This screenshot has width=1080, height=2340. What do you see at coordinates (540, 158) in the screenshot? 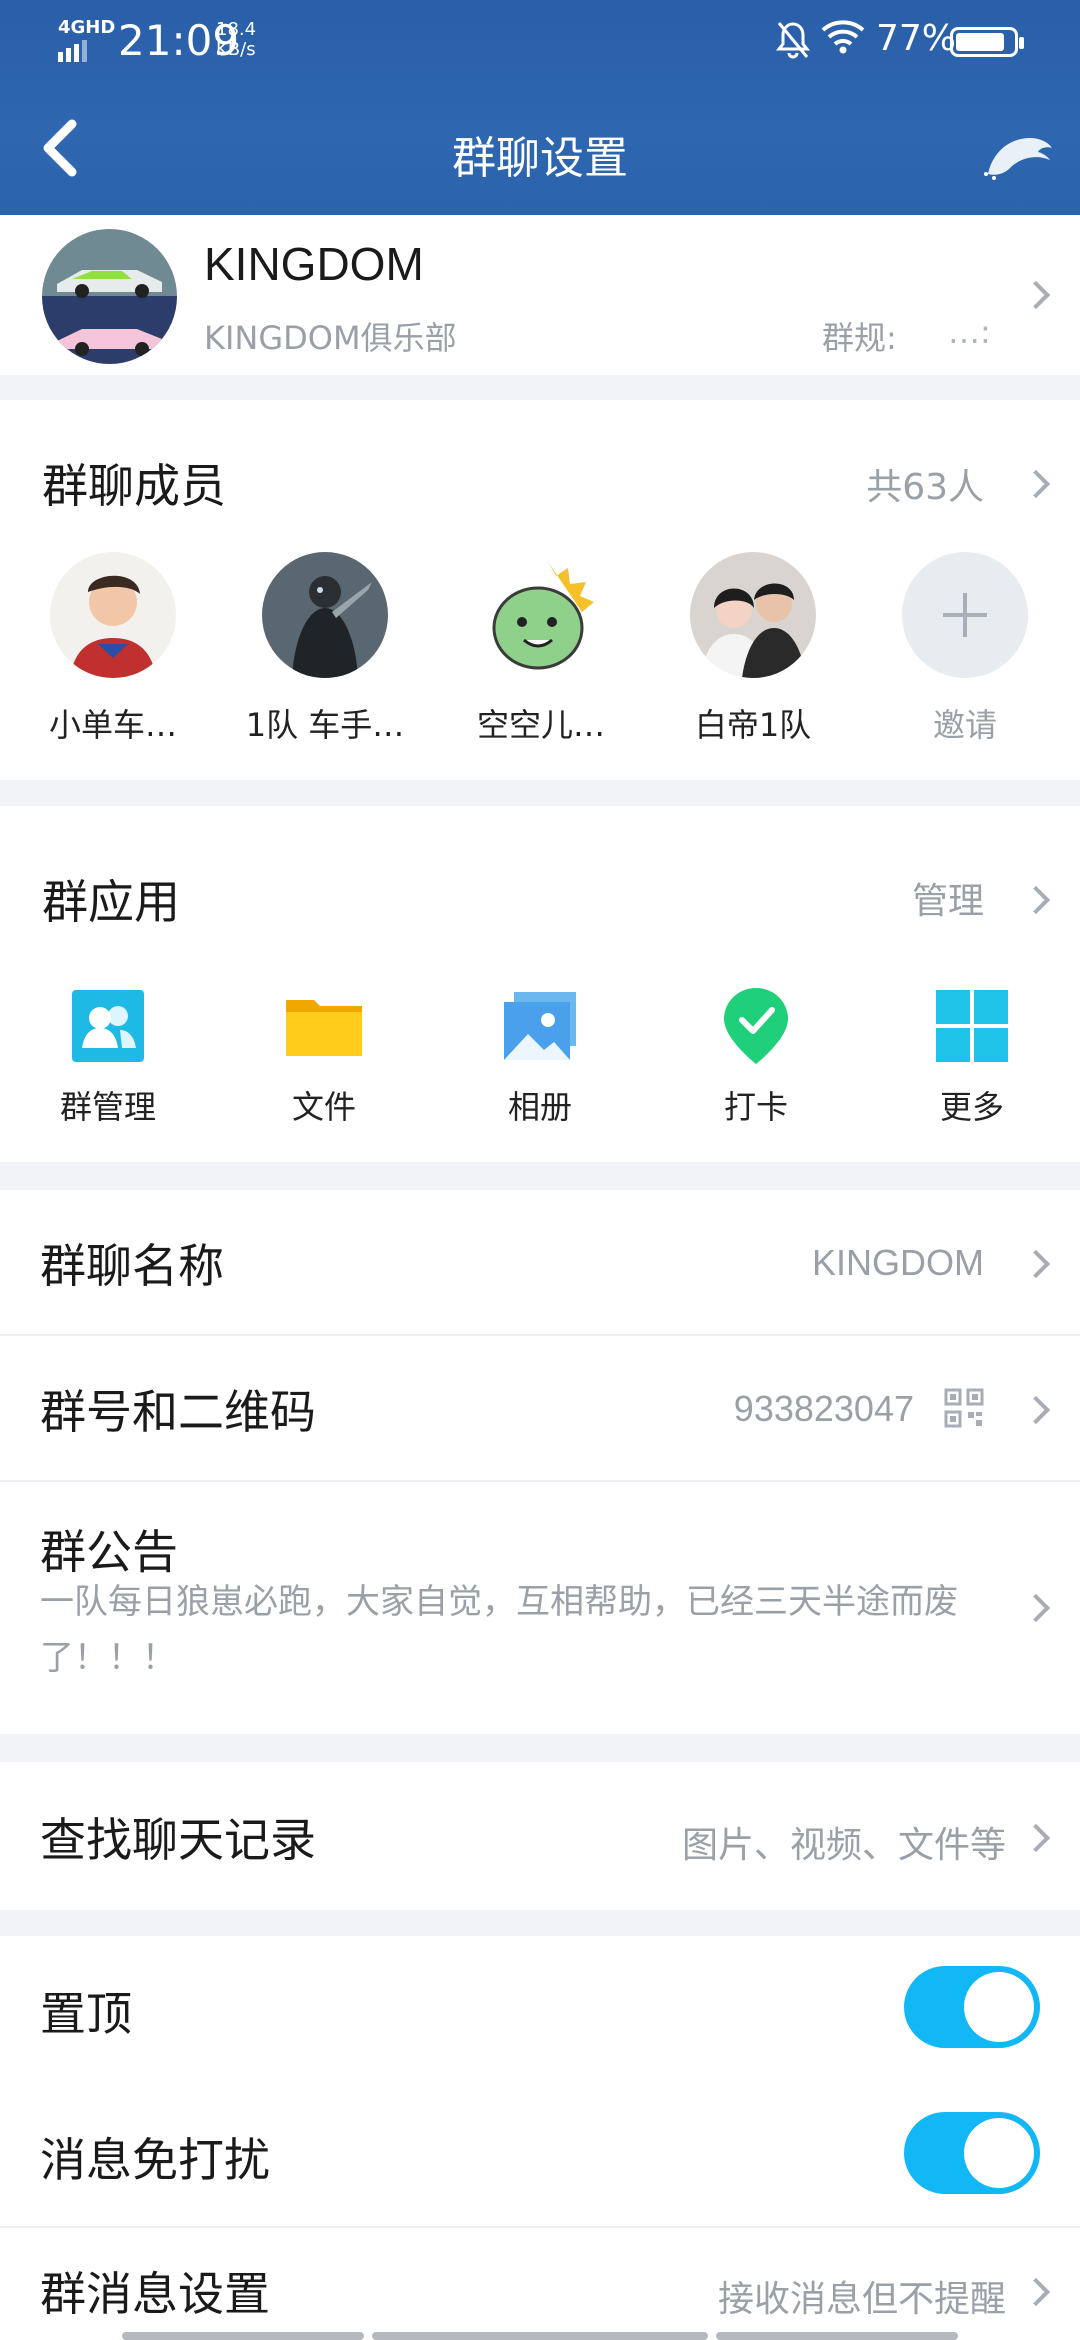
I see `page-title: 群聊设置` at bounding box center [540, 158].